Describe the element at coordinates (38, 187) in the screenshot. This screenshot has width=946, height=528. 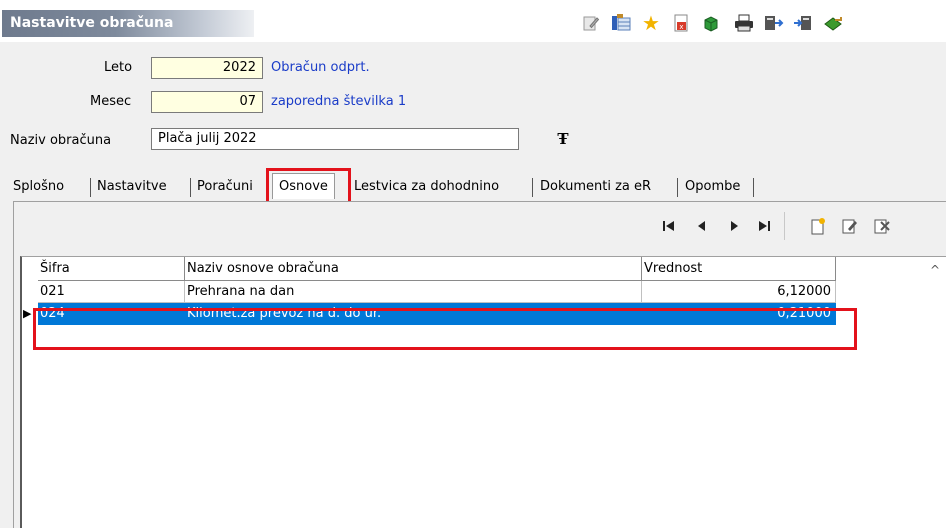
I see `tab-splosno: Splošno` at that location.